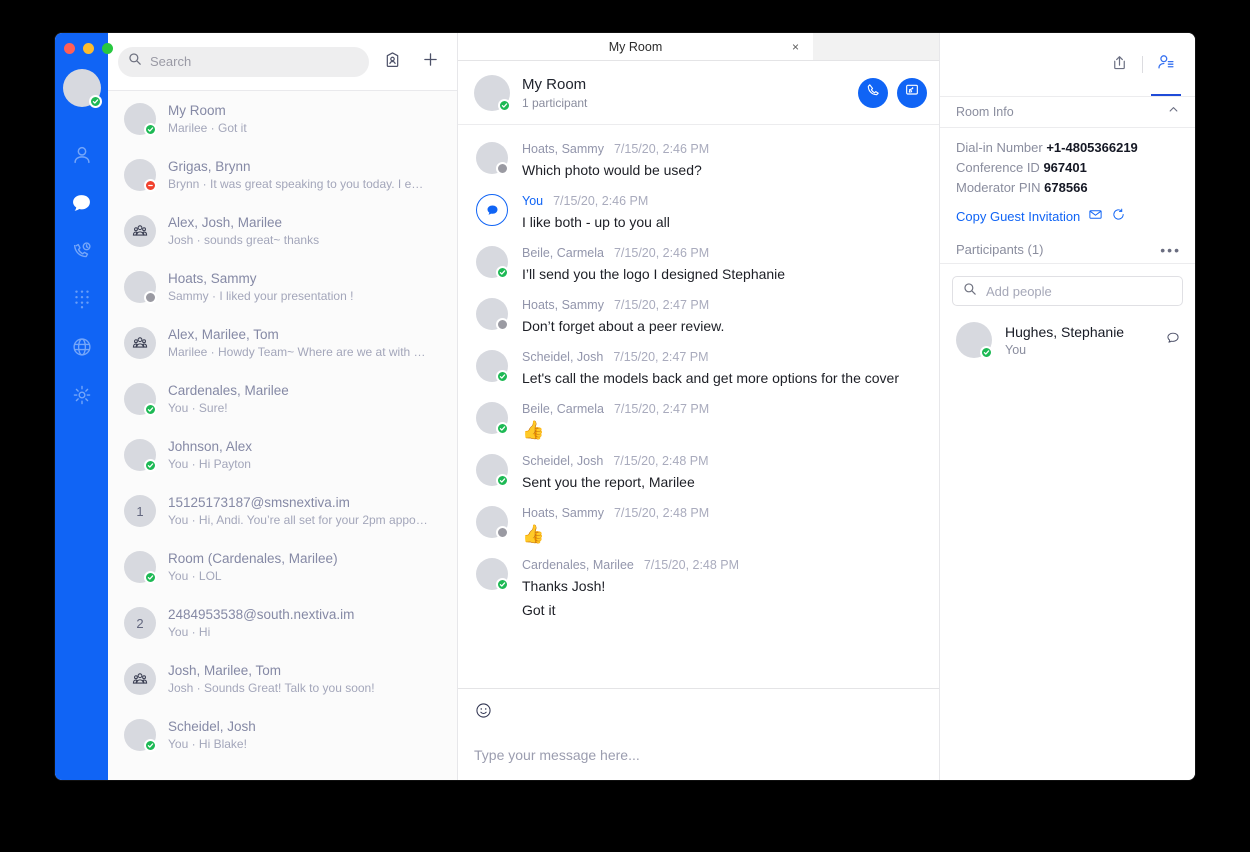 The height and width of the screenshot is (852, 1250). Describe the element at coordinates (533, 534) in the screenshot. I see `message-emoji: 👍` at that location.